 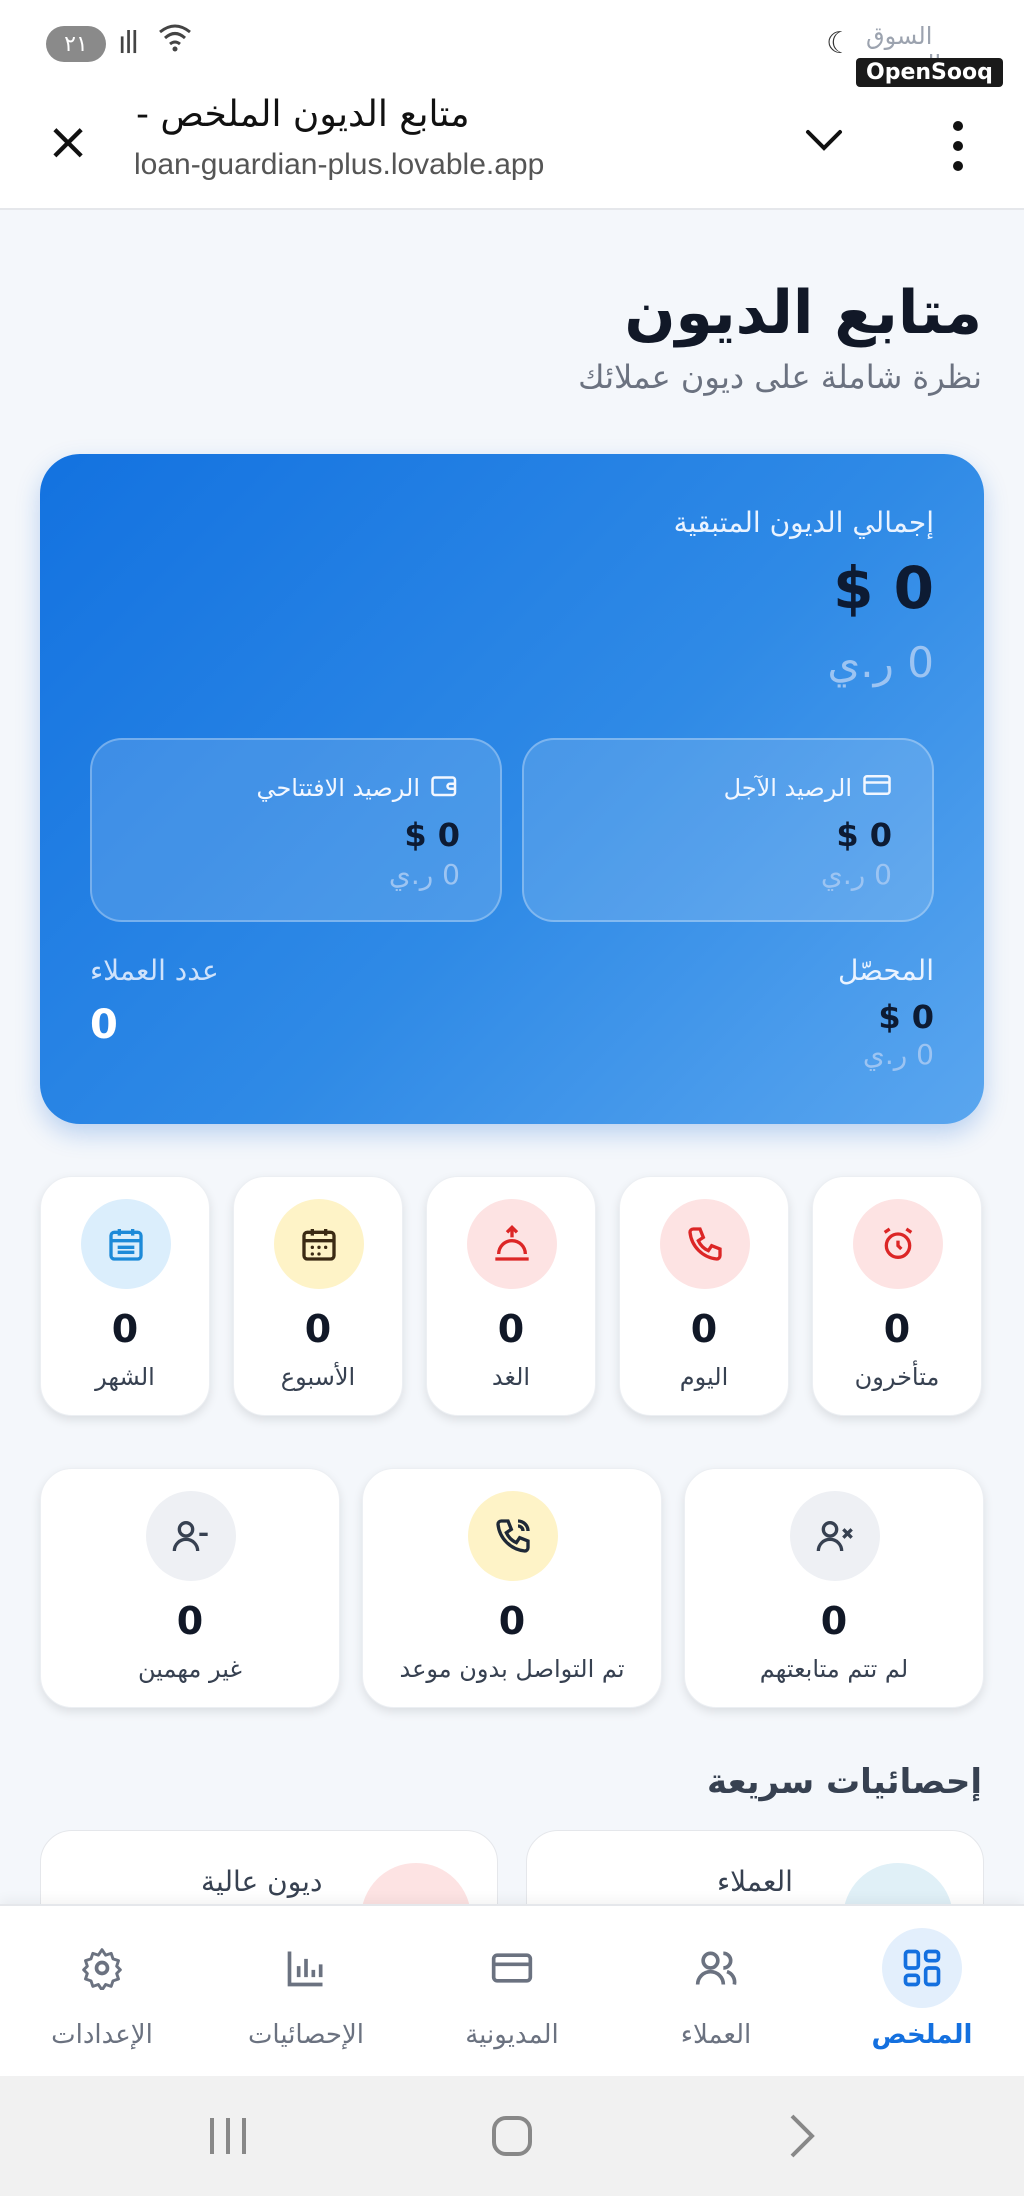 What do you see at coordinates (704, 1329) in the screenshot?
I see `stat-today-value: 0` at bounding box center [704, 1329].